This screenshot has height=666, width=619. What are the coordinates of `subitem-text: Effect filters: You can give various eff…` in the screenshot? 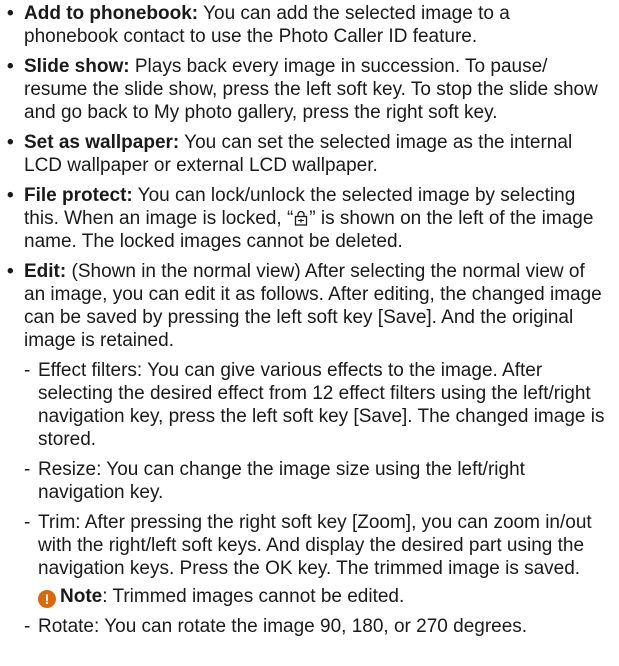 It's located at (321, 405).